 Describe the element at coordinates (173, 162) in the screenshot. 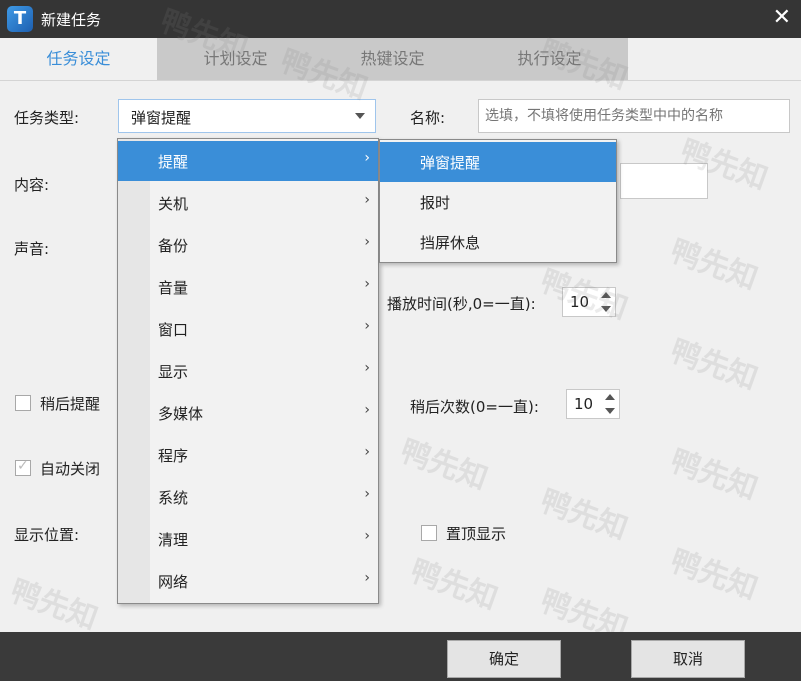

I see `menu-item-label: 提醒` at that location.